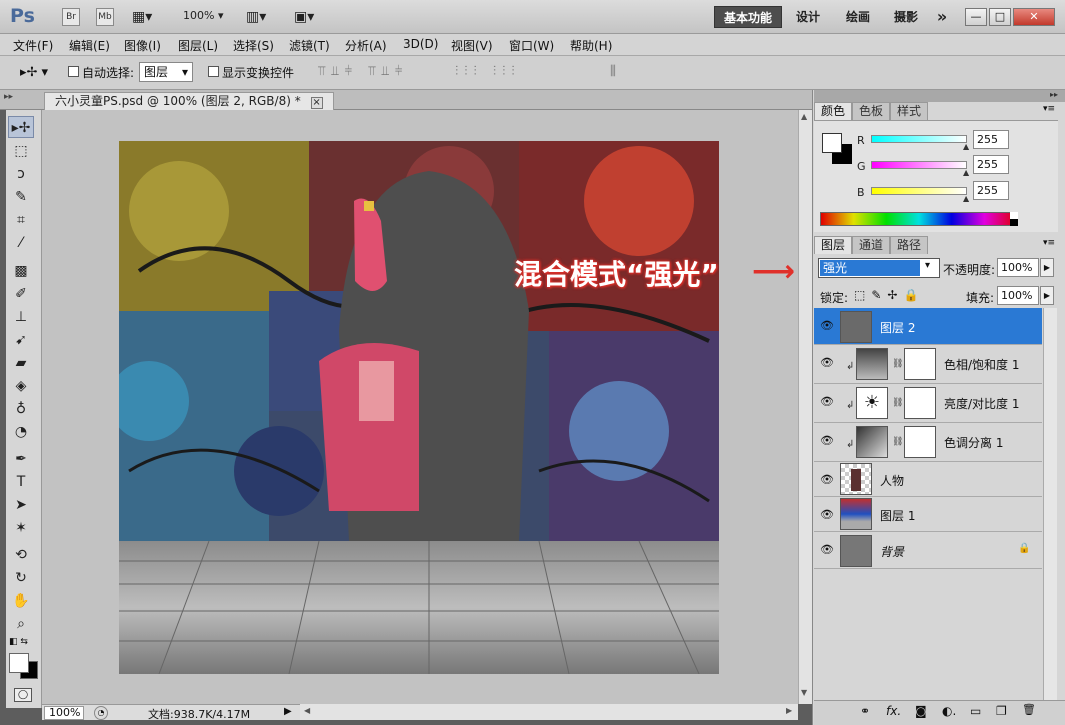 The height and width of the screenshot is (725, 1065). What do you see at coordinates (21, 127) in the screenshot?
I see `move-tool-icon: ▸✢` at bounding box center [21, 127].